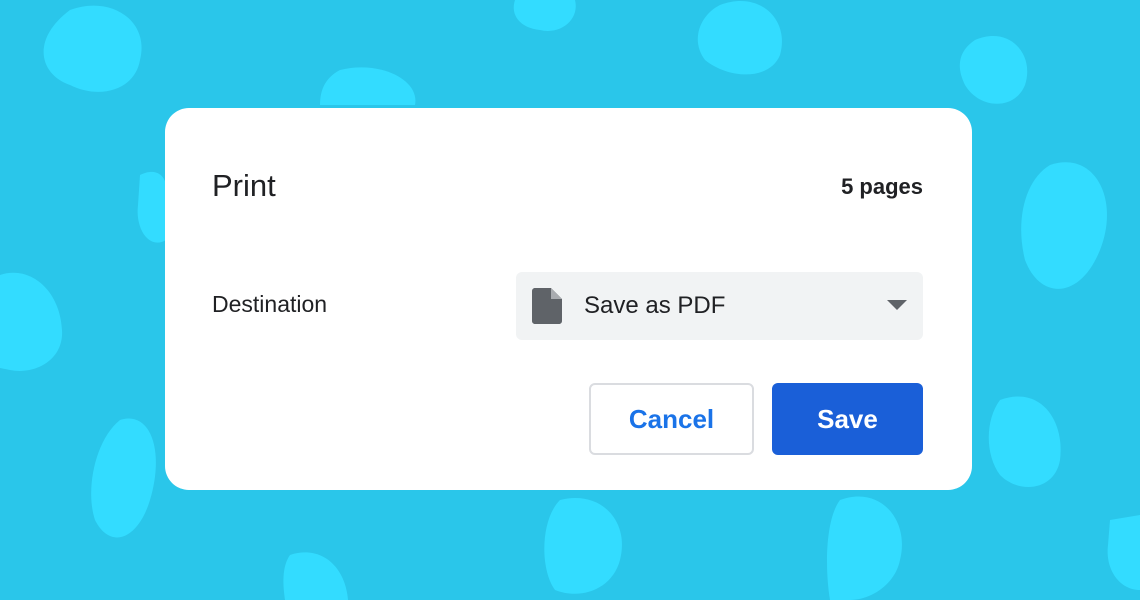 This screenshot has height=600, width=1140. What do you see at coordinates (847, 419) in the screenshot?
I see `save-button: Save` at bounding box center [847, 419].